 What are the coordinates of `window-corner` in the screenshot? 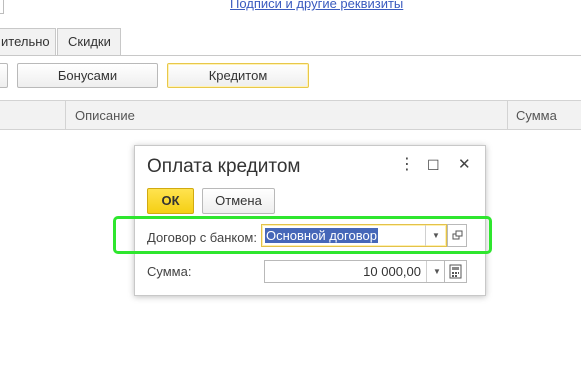 It's located at (2, 7).